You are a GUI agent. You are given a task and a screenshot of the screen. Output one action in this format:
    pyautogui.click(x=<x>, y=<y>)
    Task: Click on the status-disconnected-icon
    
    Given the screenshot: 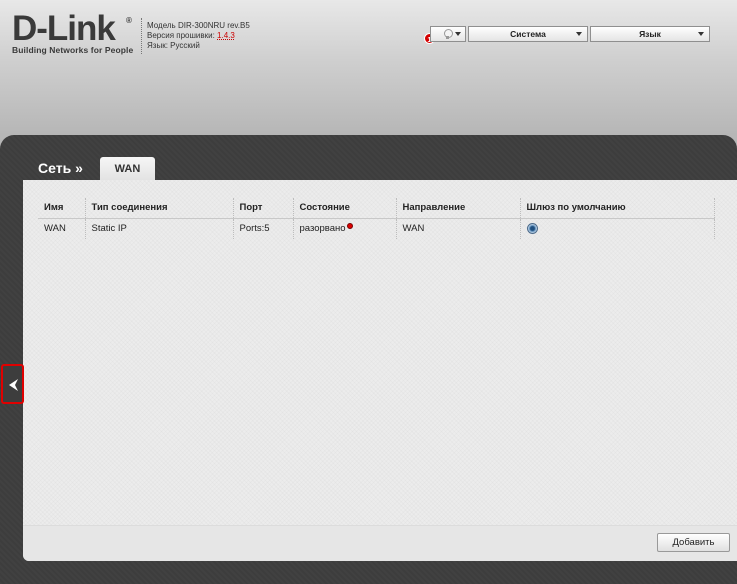 What is the action you would take?
    pyautogui.click(x=349, y=226)
    